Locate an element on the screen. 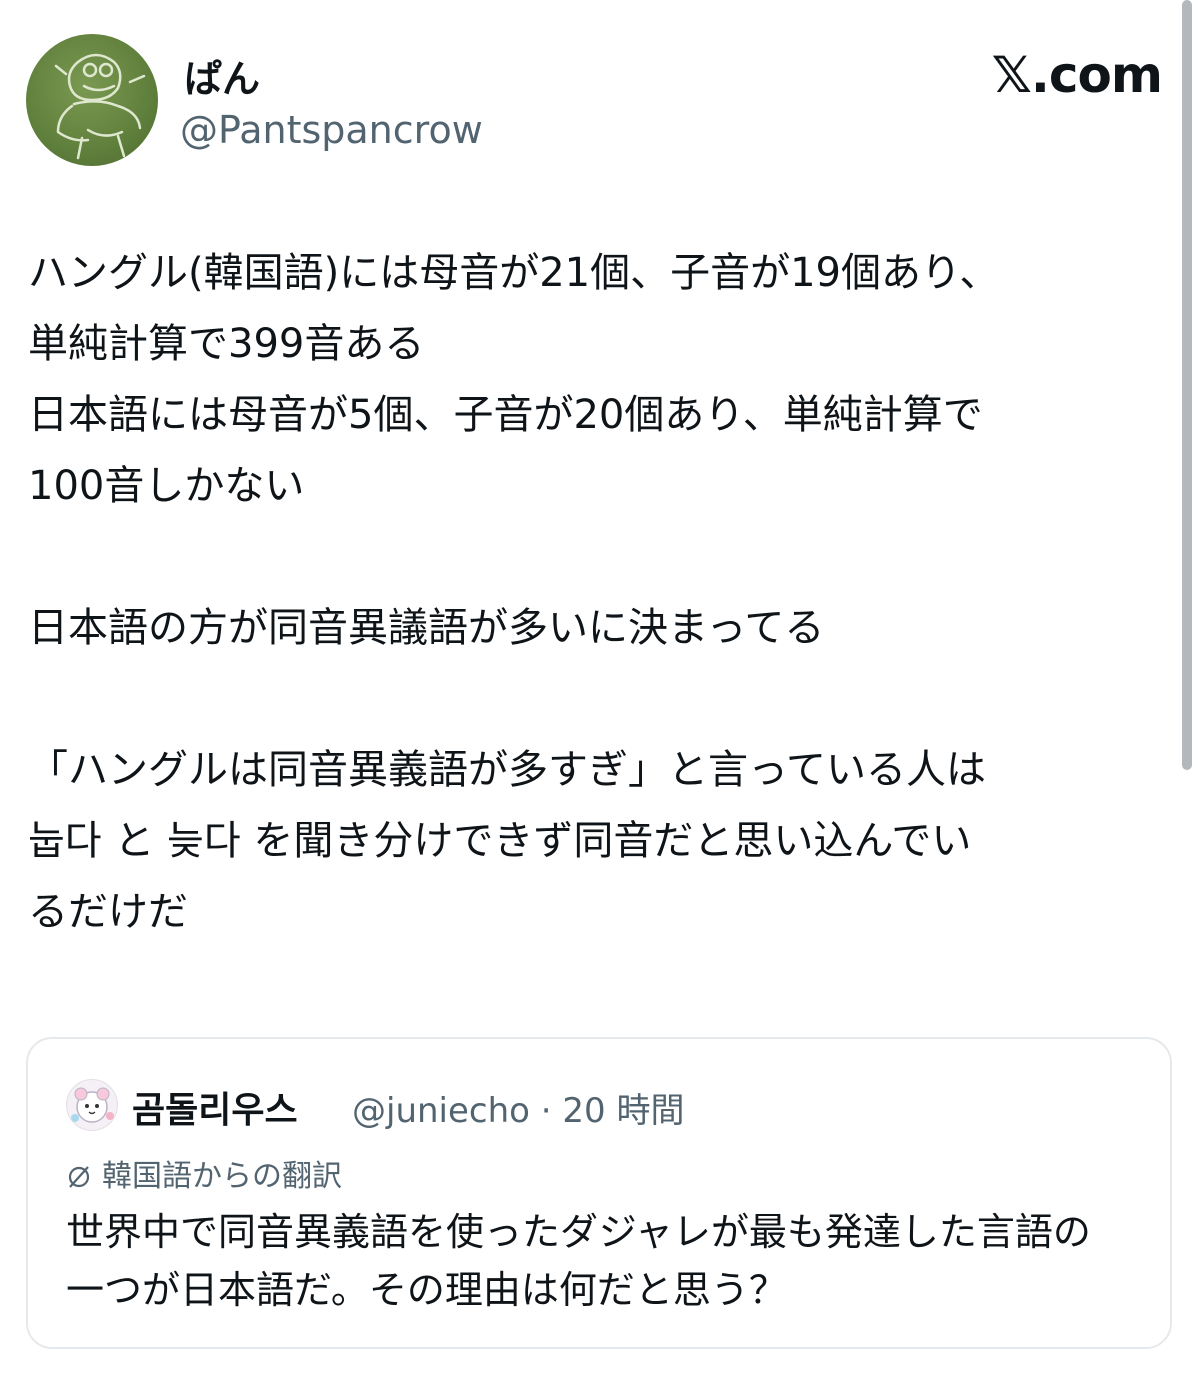 The height and width of the screenshot is (1389, 1200). frog-avatar-icon is located at coordinates (100, 106).